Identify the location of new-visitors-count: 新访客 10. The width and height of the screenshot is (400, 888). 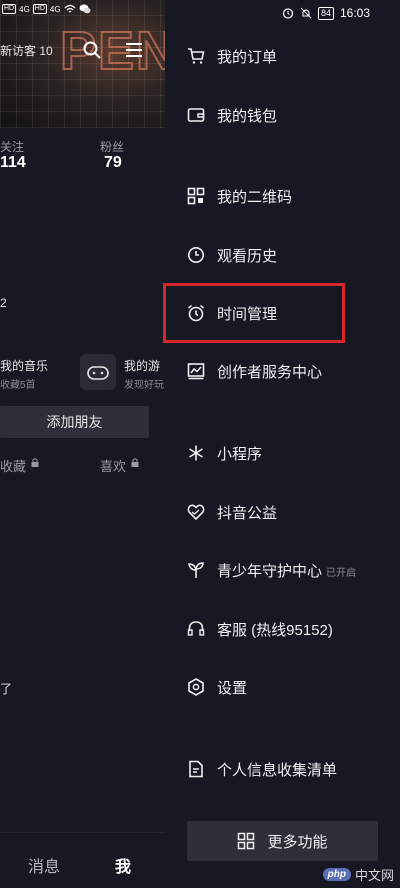
(26, 50).